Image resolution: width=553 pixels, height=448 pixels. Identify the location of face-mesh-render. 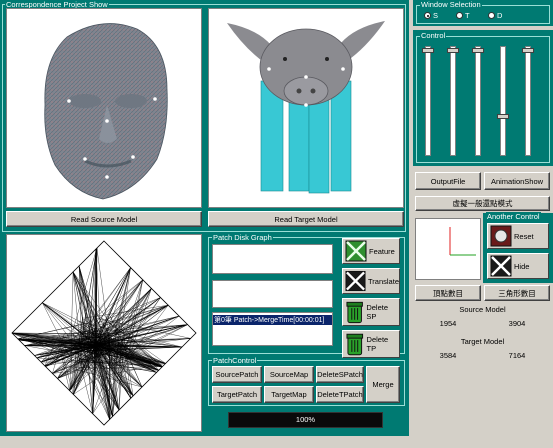
(106, 111).